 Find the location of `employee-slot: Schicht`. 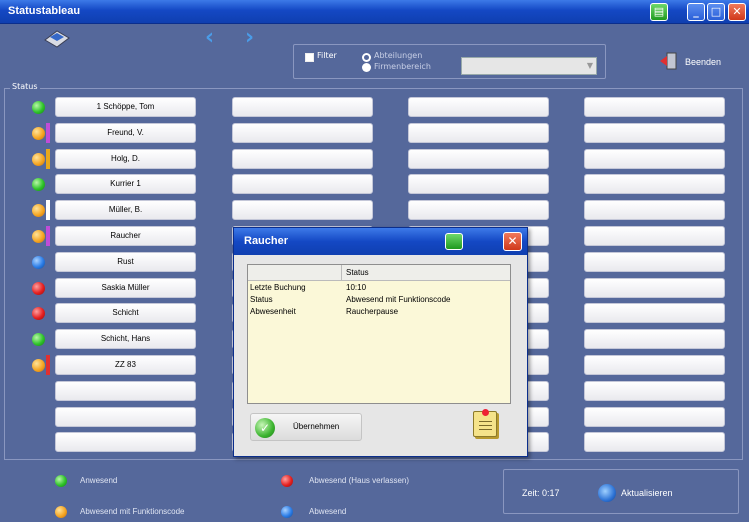

employee-slot: Schicht is located at coordinates (125, 313).